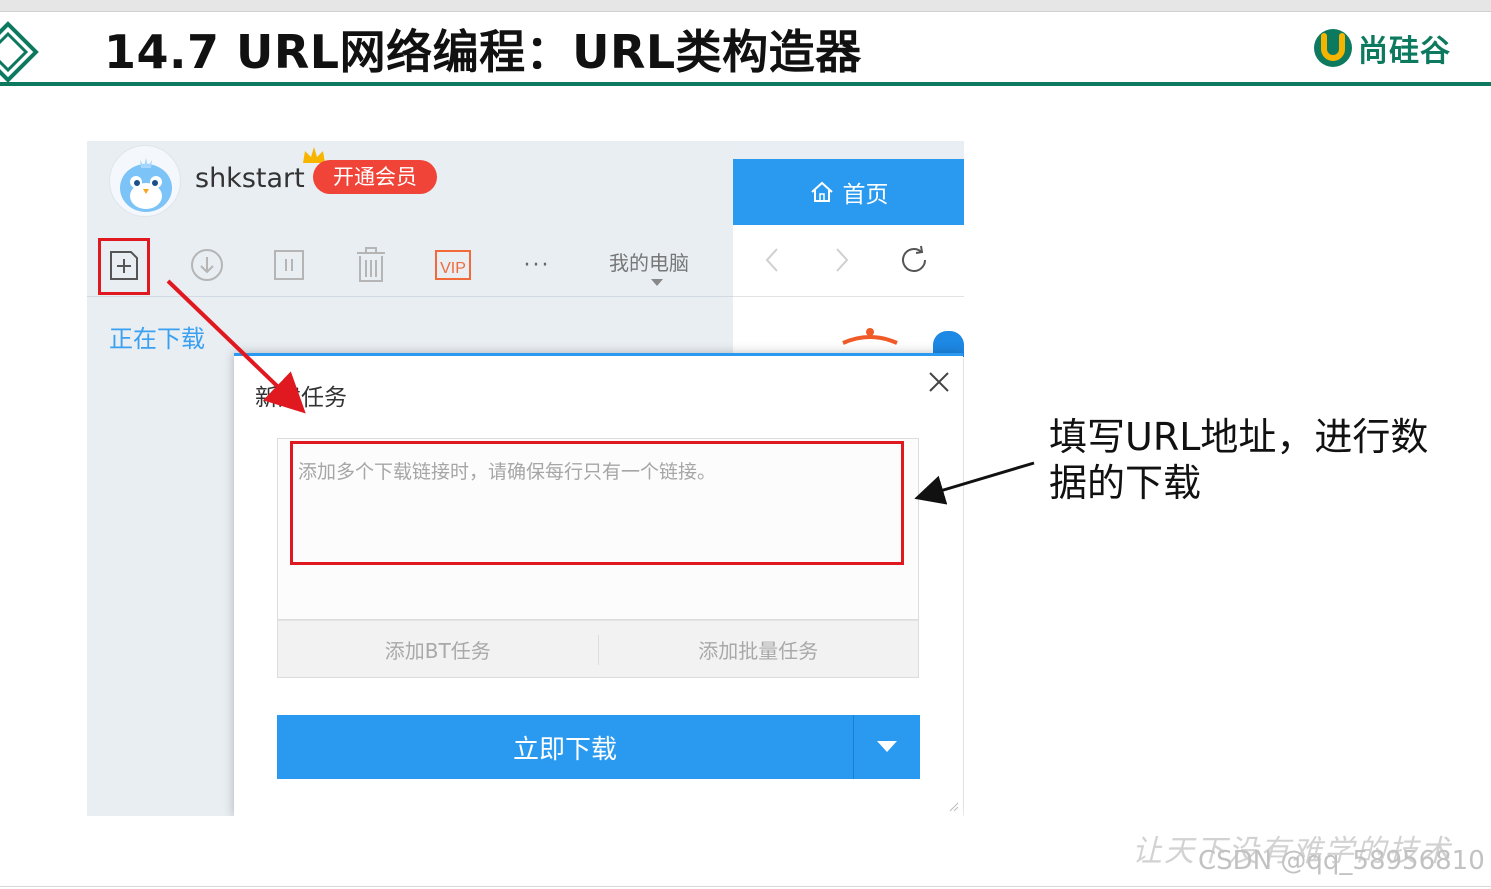  I want to click on refresh-icon, so click(914, 260).